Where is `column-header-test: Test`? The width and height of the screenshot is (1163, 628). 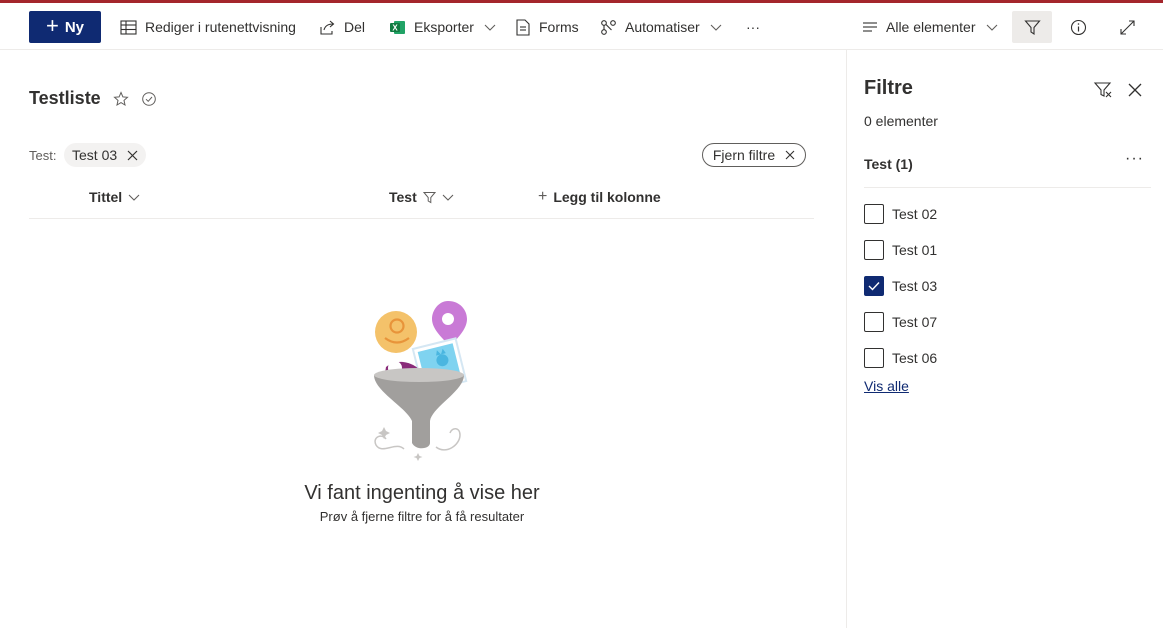
column-header-test: Test is located at coordinates (421, 197).